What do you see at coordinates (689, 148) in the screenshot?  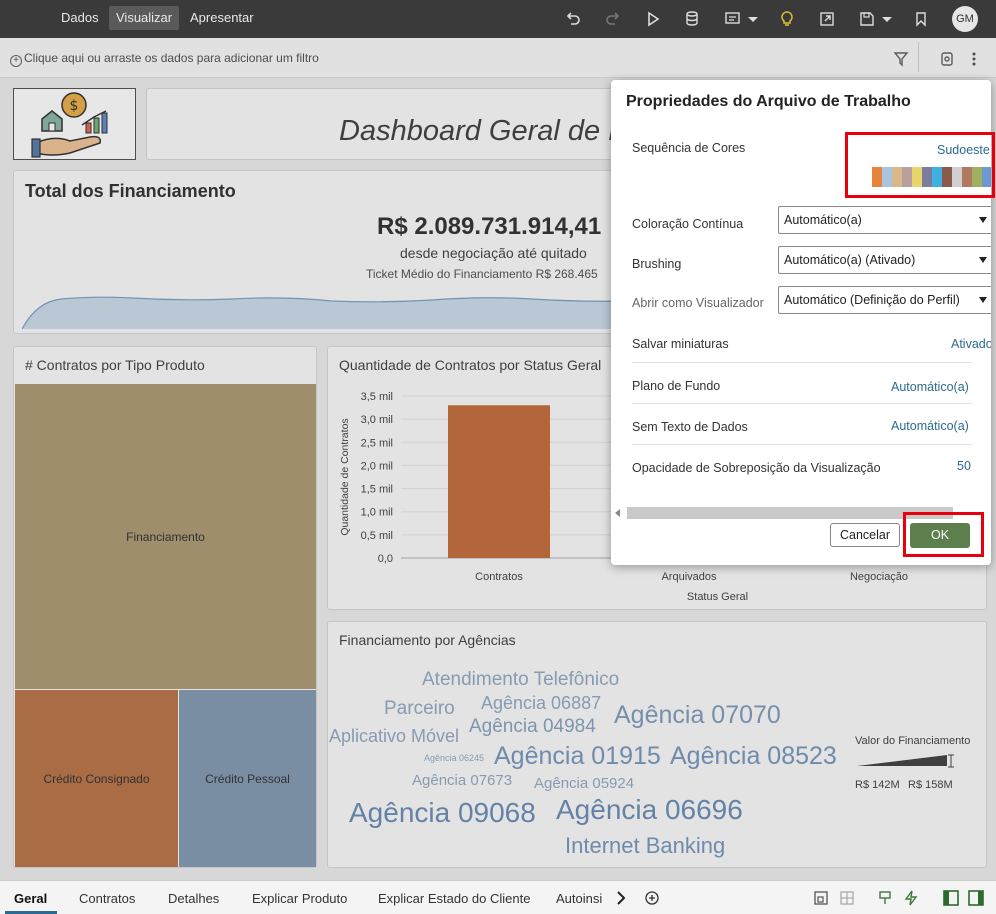 I see `color-sequence-label: Sequência de Cores` at bounding box center [689, 148].